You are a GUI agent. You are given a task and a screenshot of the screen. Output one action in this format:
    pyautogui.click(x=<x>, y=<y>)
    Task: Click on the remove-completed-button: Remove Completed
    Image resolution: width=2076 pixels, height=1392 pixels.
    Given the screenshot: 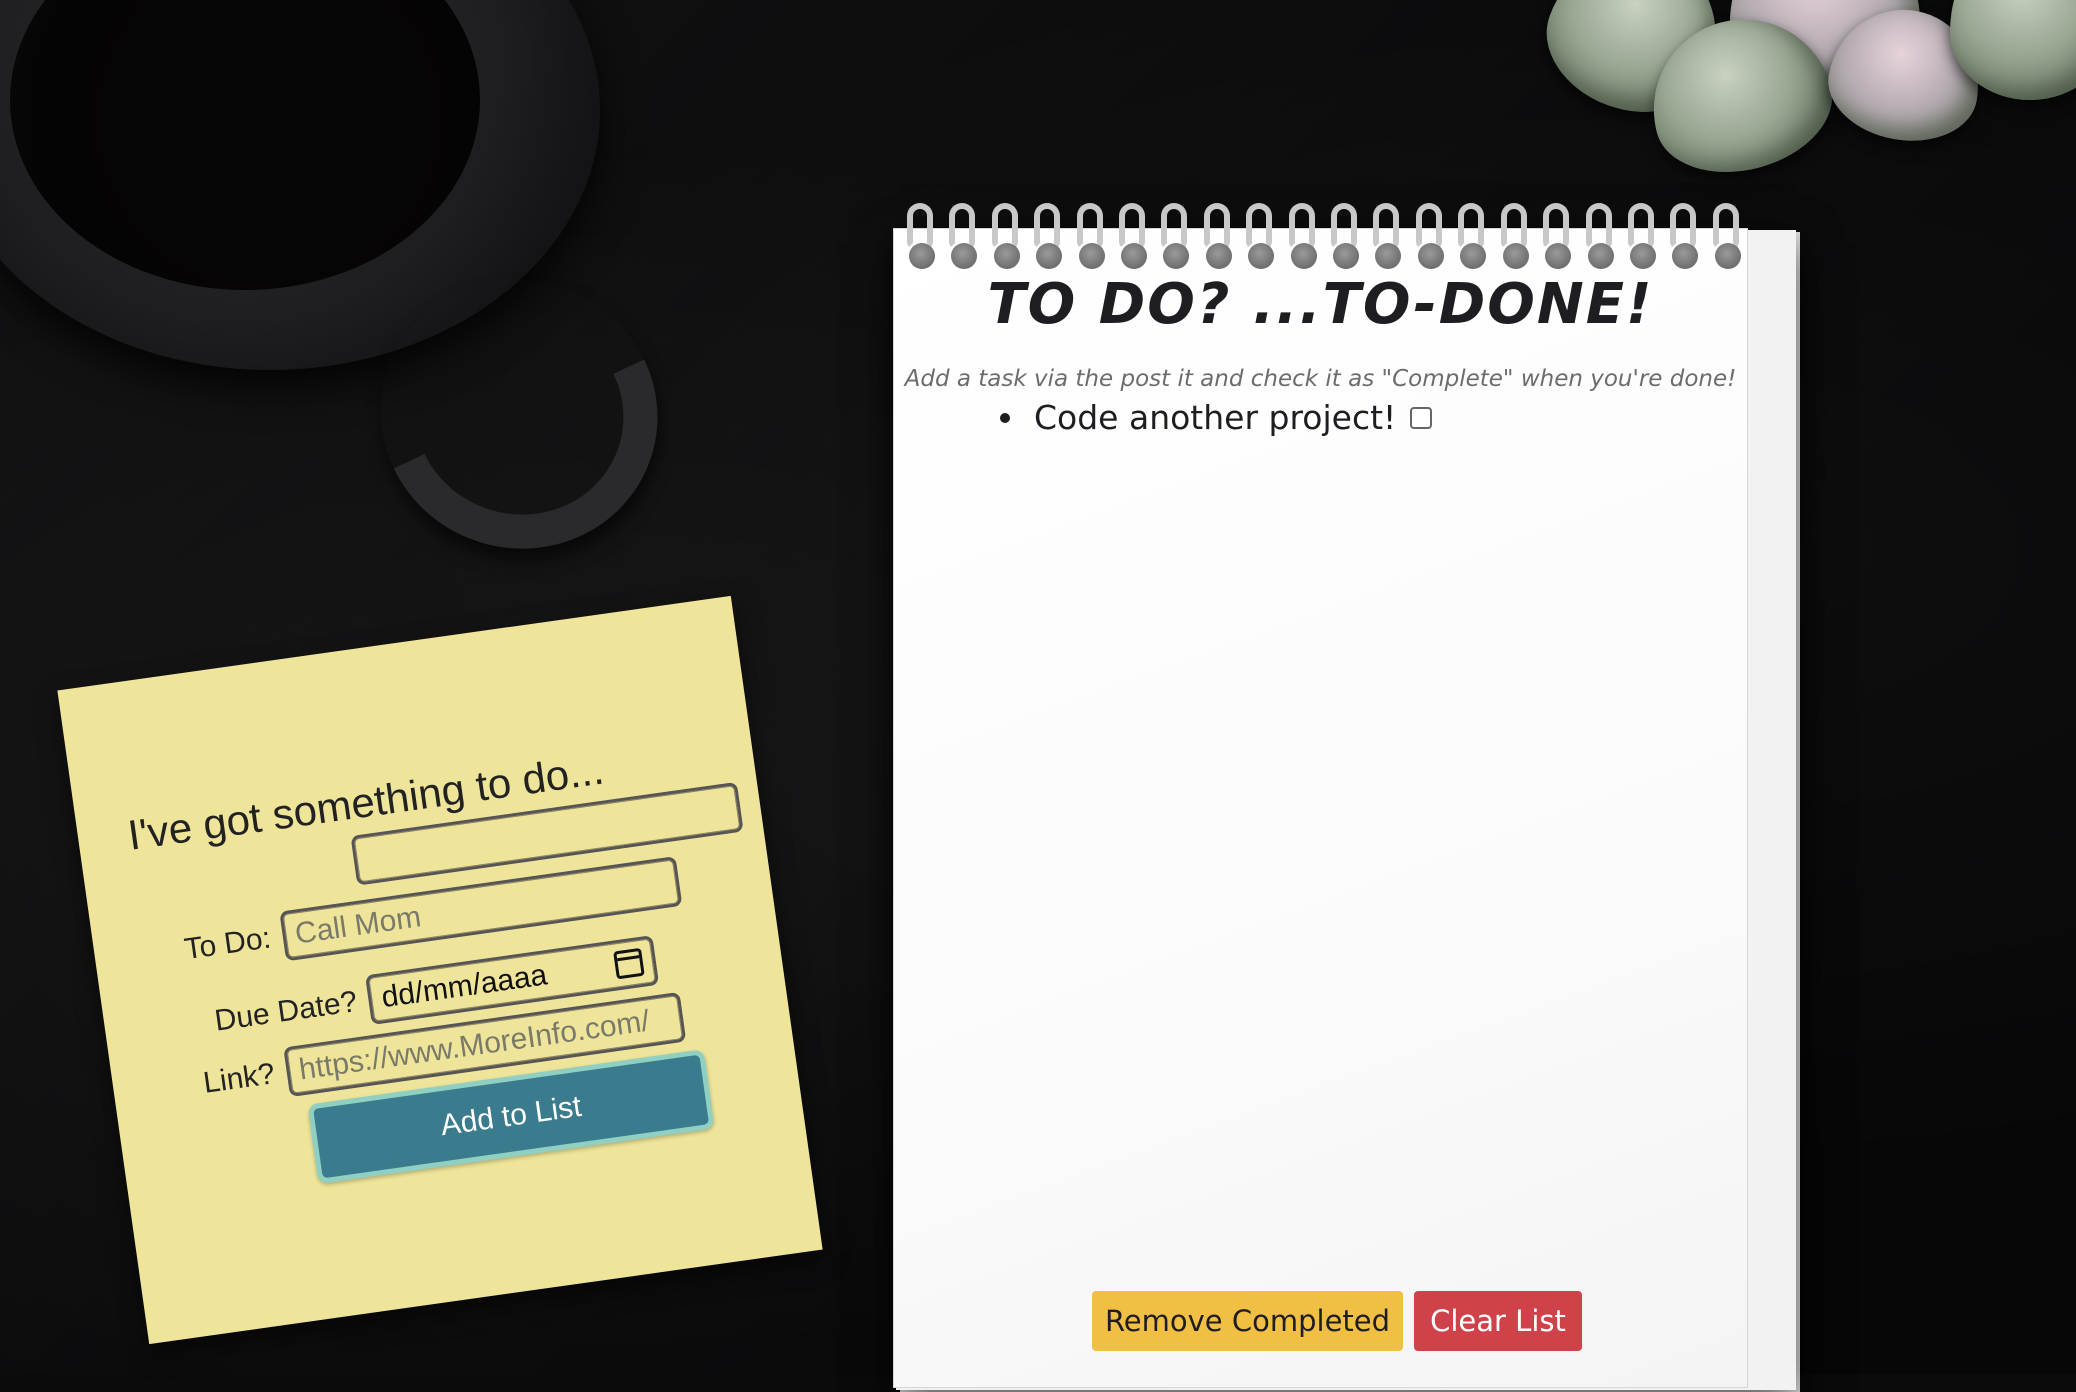 What is the action you would take?
    pyautogui.click(x=1247, y=1321)
    